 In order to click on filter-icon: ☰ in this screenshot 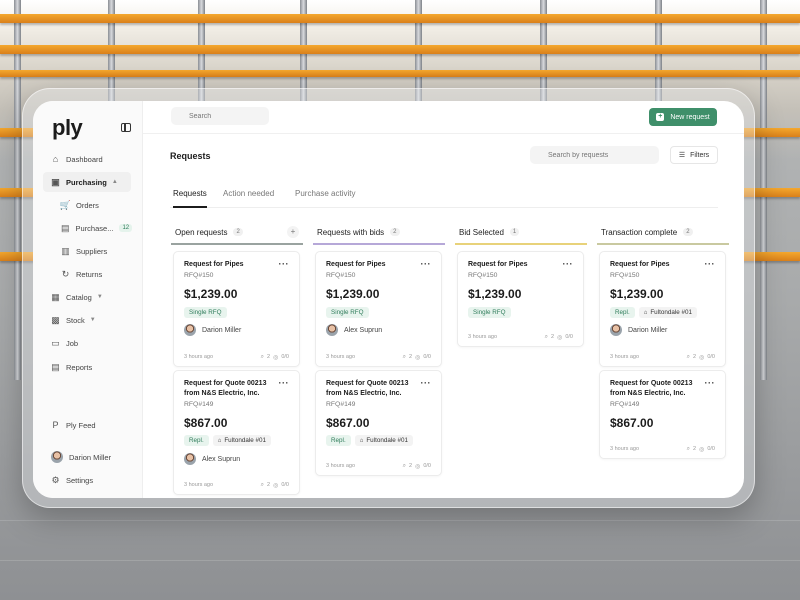, I will do `click(682, 155)`.